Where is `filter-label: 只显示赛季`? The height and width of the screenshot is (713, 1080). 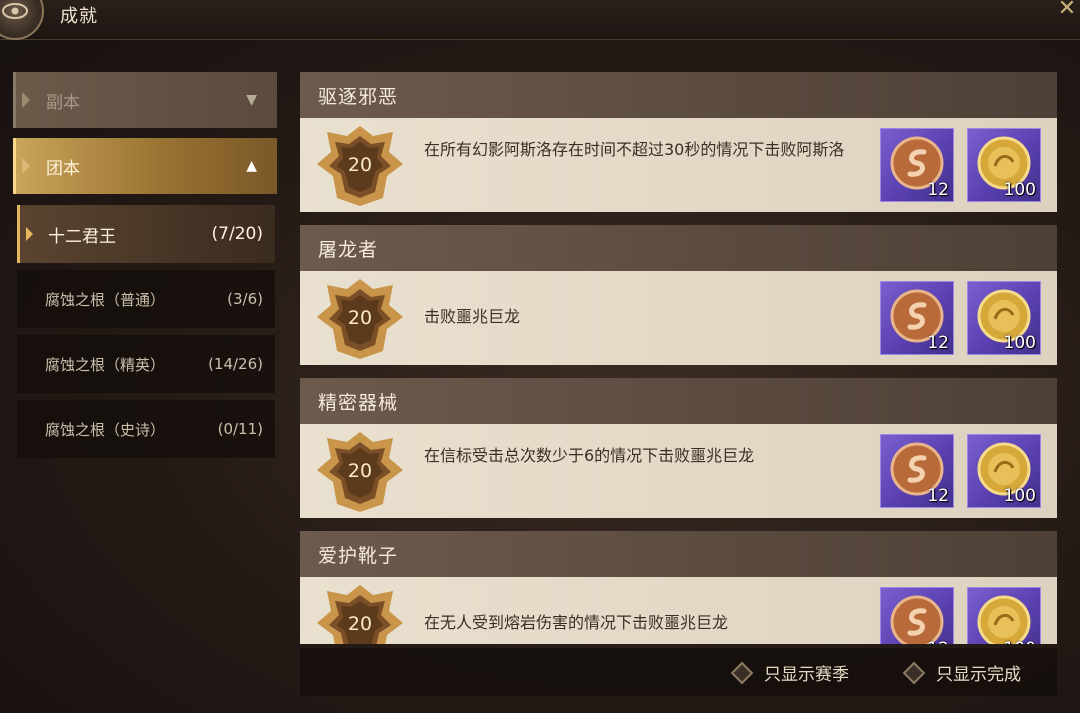 filter-label: 只显示赛季 is located at coordinates (806, 675).